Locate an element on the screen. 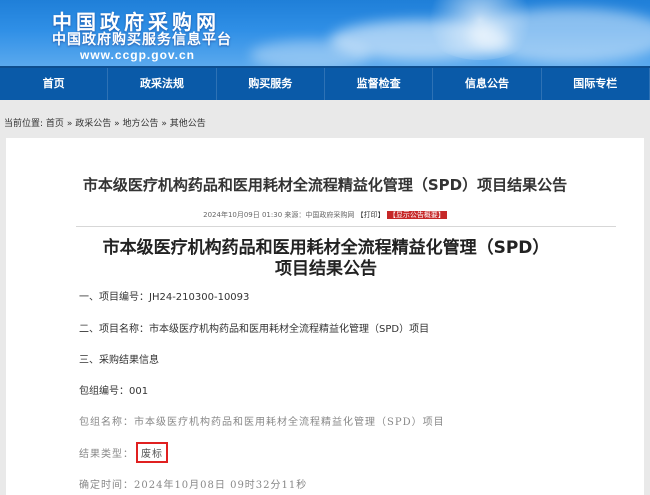 This screenshot has width=650, height=495. publish-date: 2024年10月09日 01:30 is located at coordinates (243, 215).